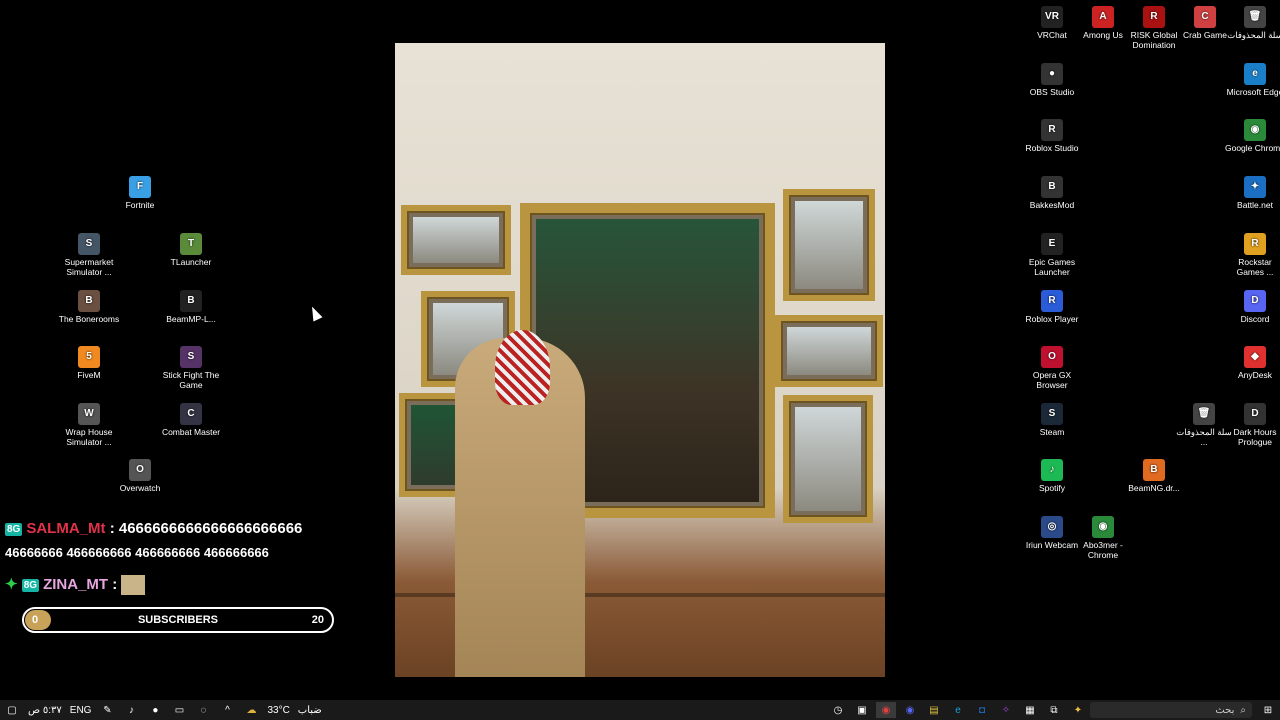 The height and width of the screenshot is (720, 1280). Describe the element at coordinates (958, 710) in the screenshot. I see `edge-icon: e` at that location.